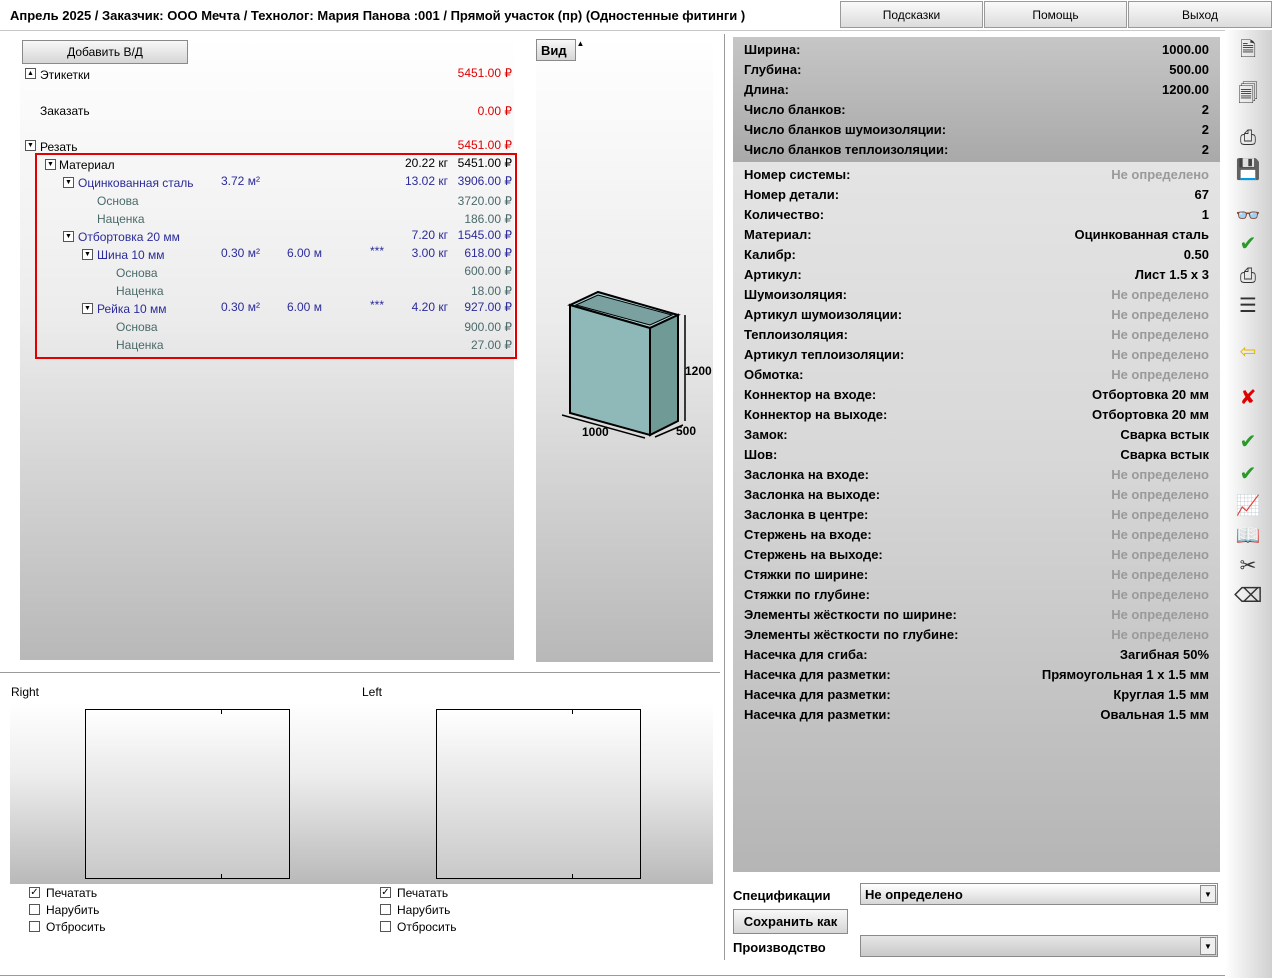 Image resolution: width=1272 pixels, height=978 pixels. I want to click on cut-item: Резать, so click(59, 147).